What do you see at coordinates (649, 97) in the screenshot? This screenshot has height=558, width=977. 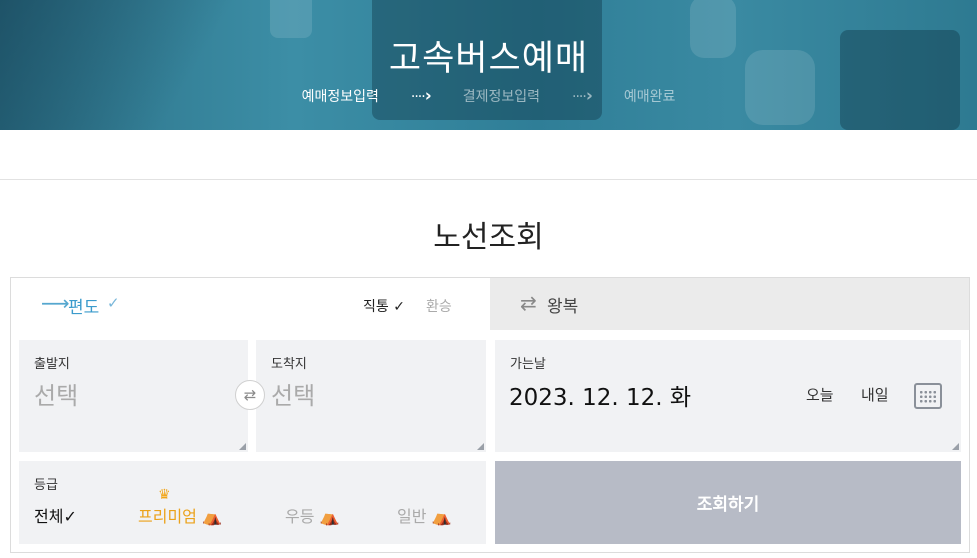 I see `step-3: 예매완료` at bounding box center [649, 97].